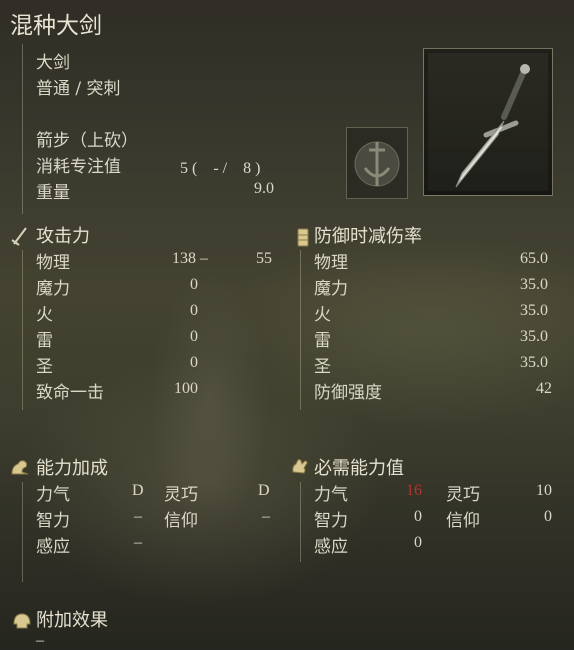 The width and height of the screenshot is (574, 650). I want to click on scaling-label-arc: 感应, so click(53, 547).